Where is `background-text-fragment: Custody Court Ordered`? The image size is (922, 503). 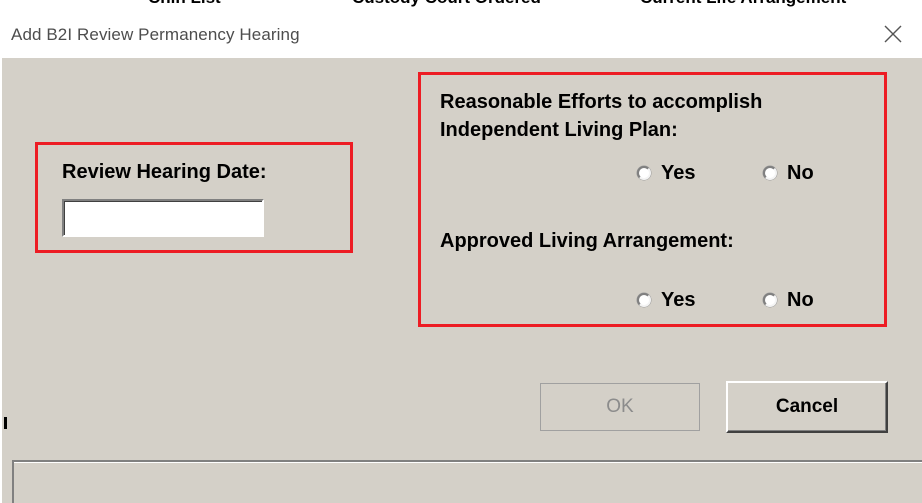 background-text-fragment: Custody Court Ordered is located at coordinates (446, 4).